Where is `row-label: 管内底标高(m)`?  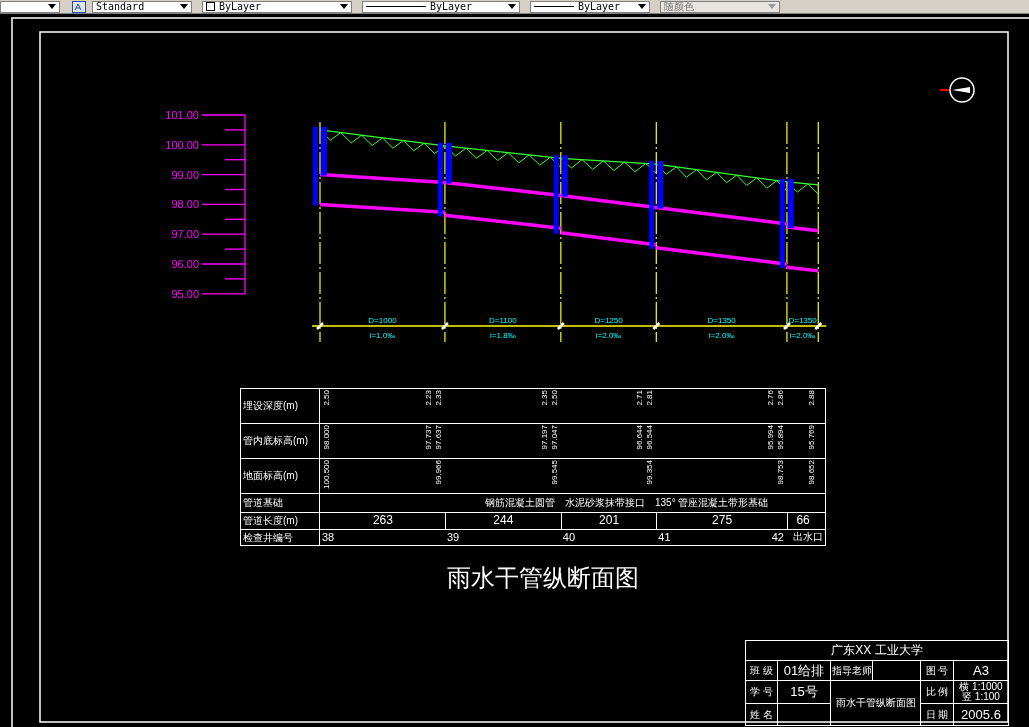 row-label: 管内底标高(m) is located at coordinates (280, 441).